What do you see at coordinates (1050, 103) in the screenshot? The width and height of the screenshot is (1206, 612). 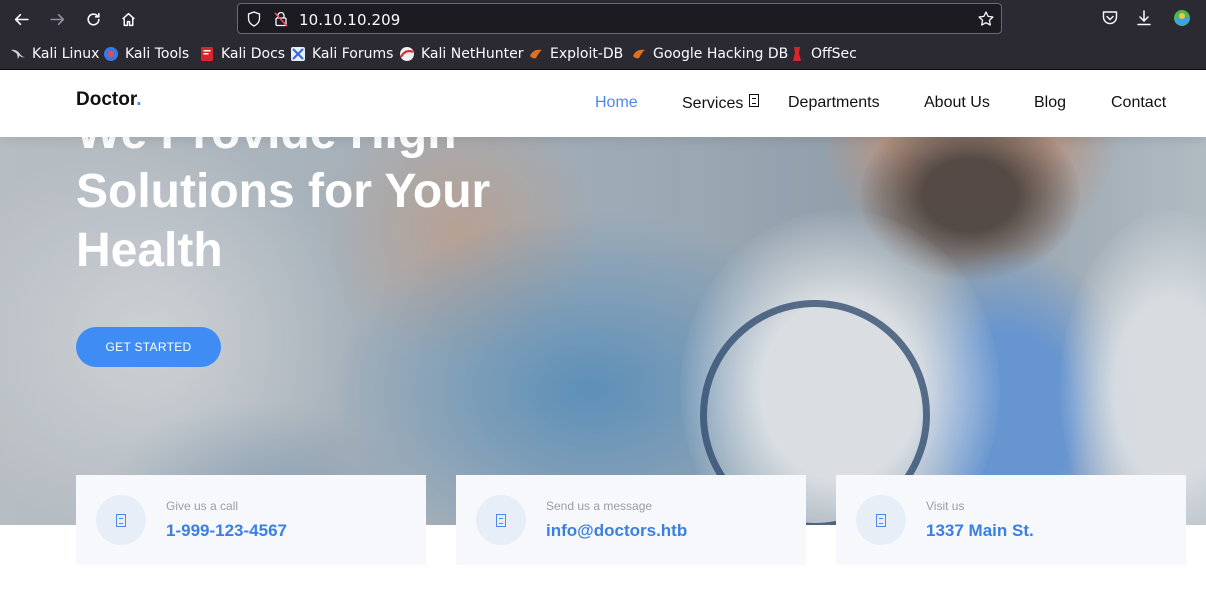 I see `nav-blog: Blog` at bounding box center [1050, 103].